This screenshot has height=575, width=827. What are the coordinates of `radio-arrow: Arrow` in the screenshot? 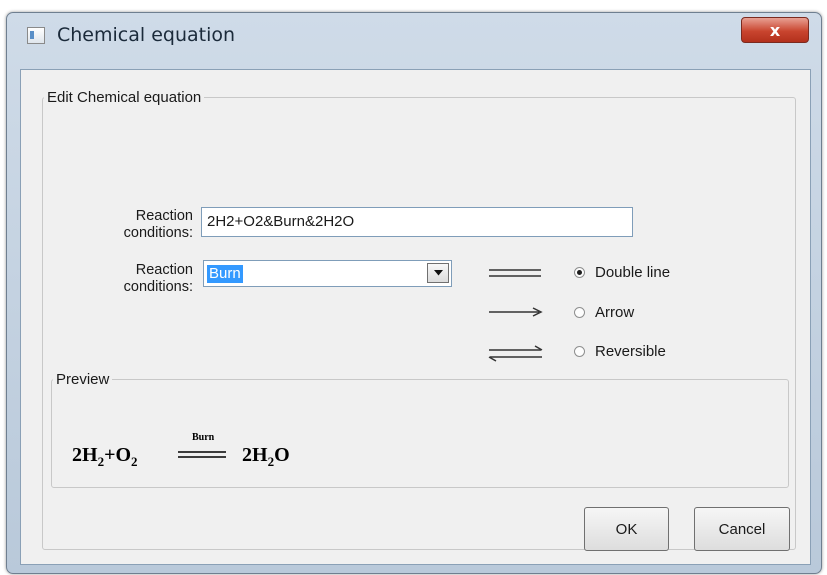 It's located at (604, 312).